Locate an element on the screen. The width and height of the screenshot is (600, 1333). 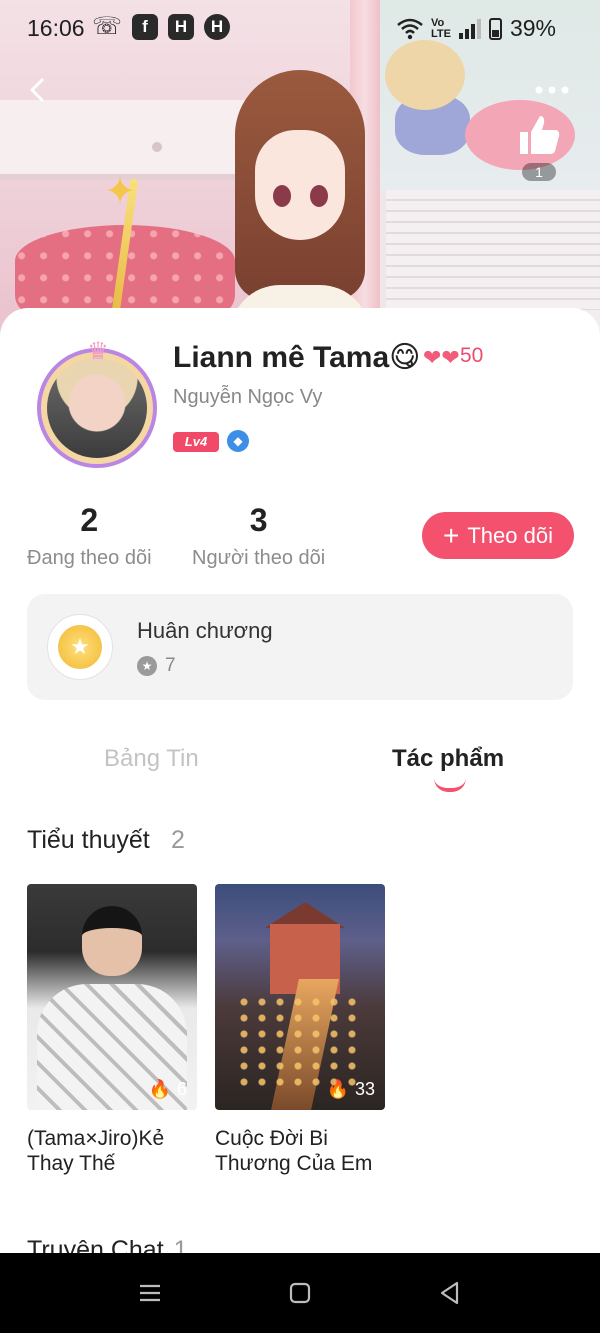
avatar: ♛ is located at coordinates (98, 405).